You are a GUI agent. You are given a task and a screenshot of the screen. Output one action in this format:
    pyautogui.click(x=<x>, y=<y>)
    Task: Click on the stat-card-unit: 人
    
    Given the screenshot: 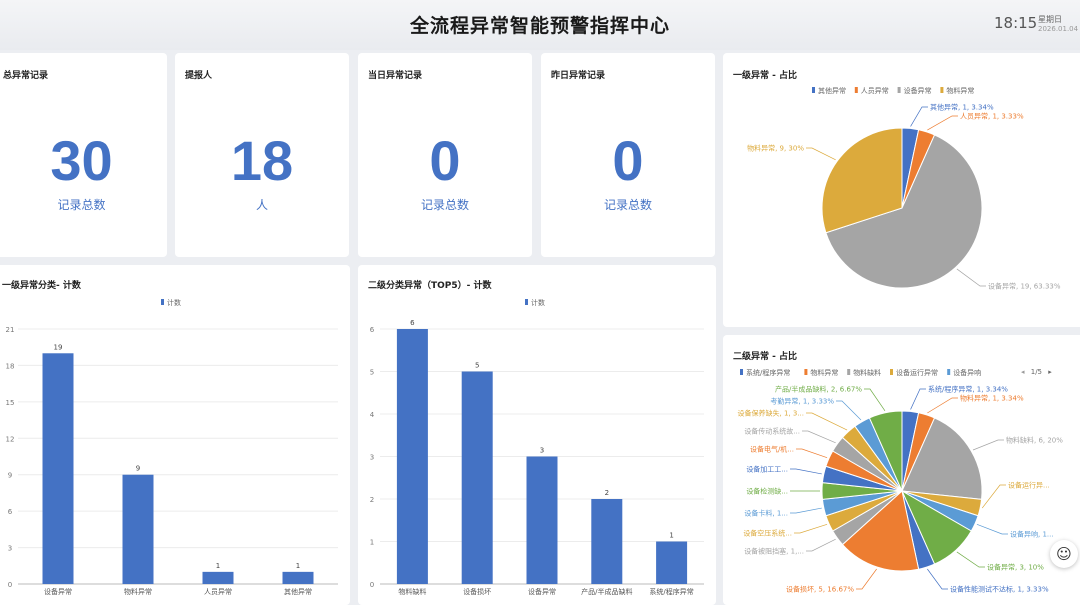 What is the action you would take?
    pyautogui.click(x=261, y=205)
    